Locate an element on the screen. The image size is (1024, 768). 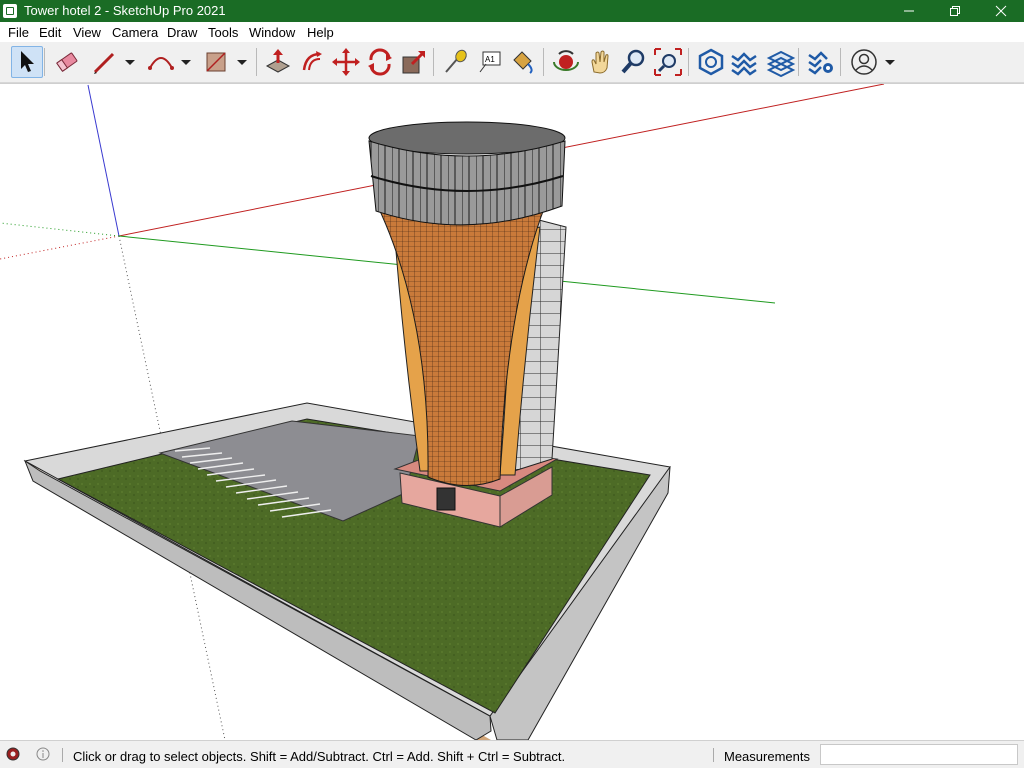
push-pull-icon is located at coordinates (278, 61).